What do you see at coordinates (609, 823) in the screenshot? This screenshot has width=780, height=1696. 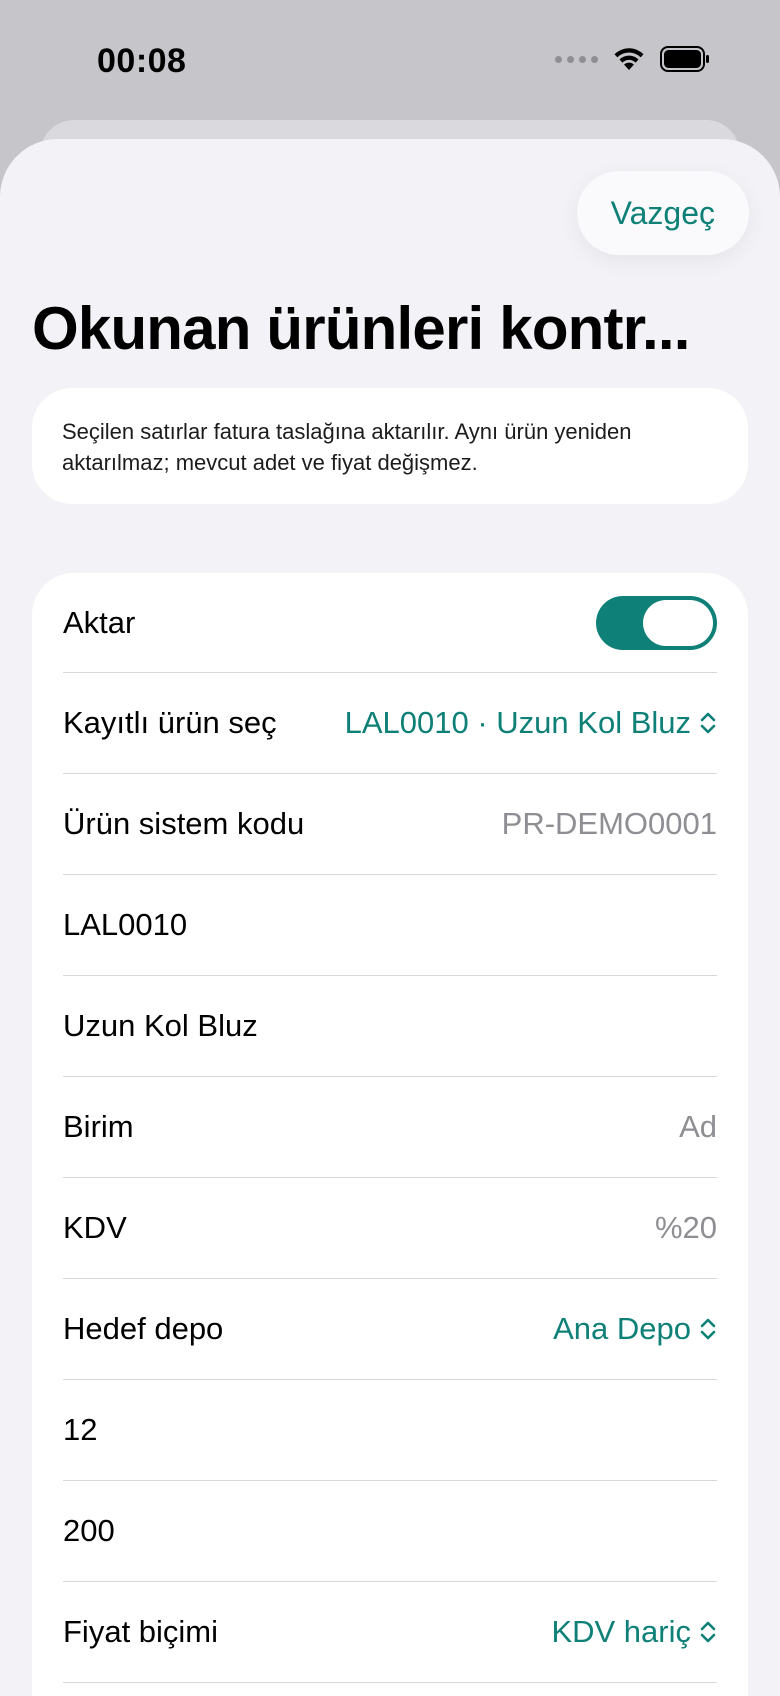 I see `system-code-value: PR-DEMO0001` at bounding box center [609, 823].